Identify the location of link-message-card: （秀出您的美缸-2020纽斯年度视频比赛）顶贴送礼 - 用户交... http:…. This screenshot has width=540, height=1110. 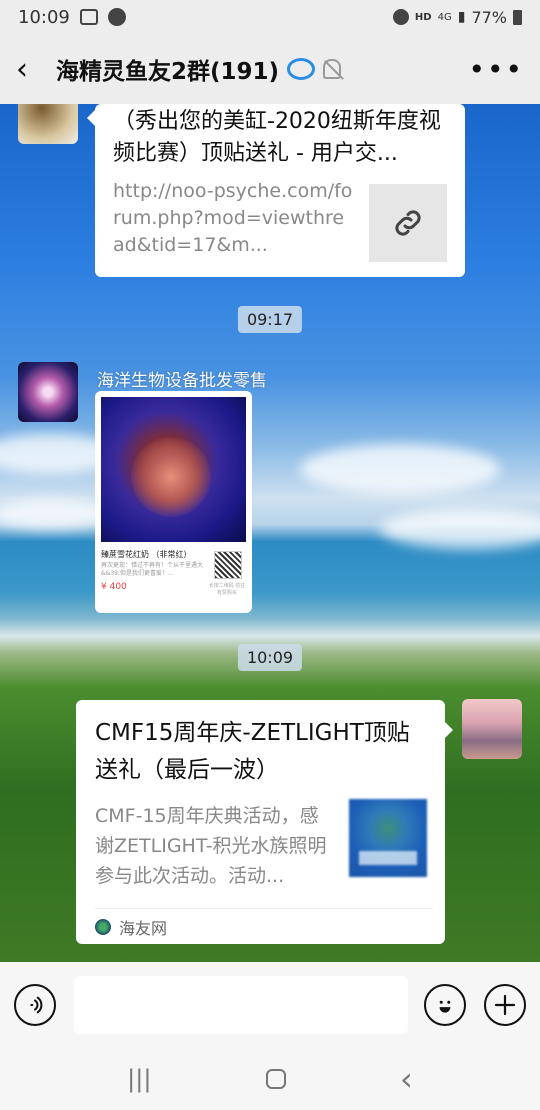
(276, 190).